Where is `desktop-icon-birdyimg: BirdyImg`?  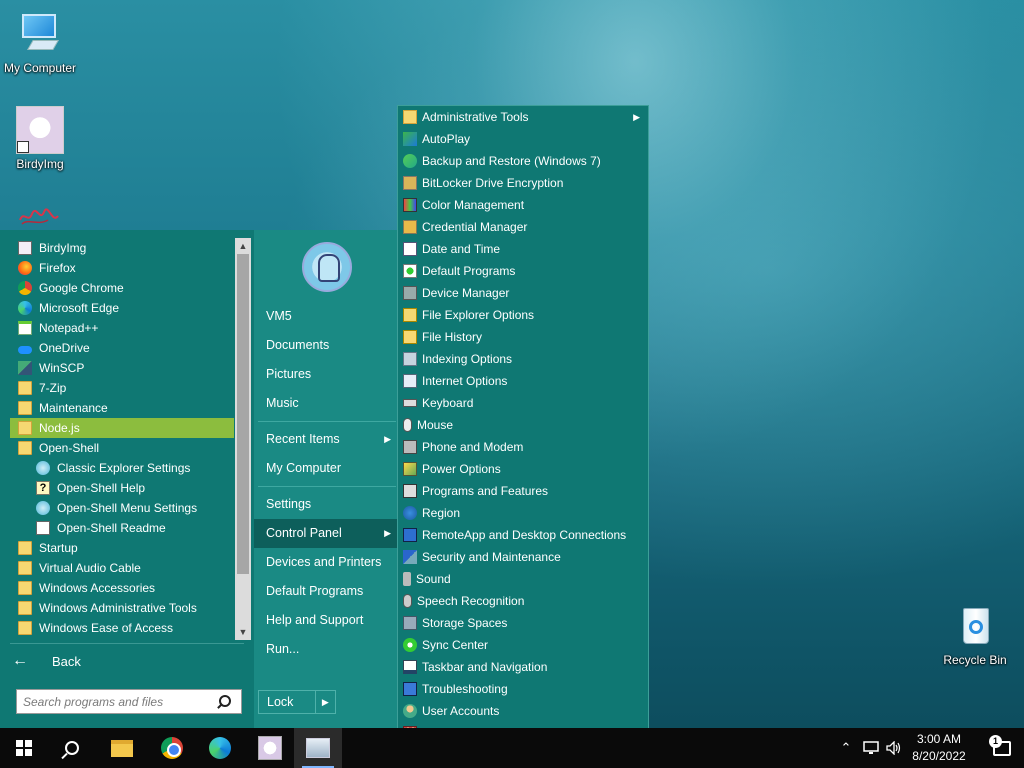 desktop-icon-birdyimg: BirdyImg is located at coordinates (40, 138).